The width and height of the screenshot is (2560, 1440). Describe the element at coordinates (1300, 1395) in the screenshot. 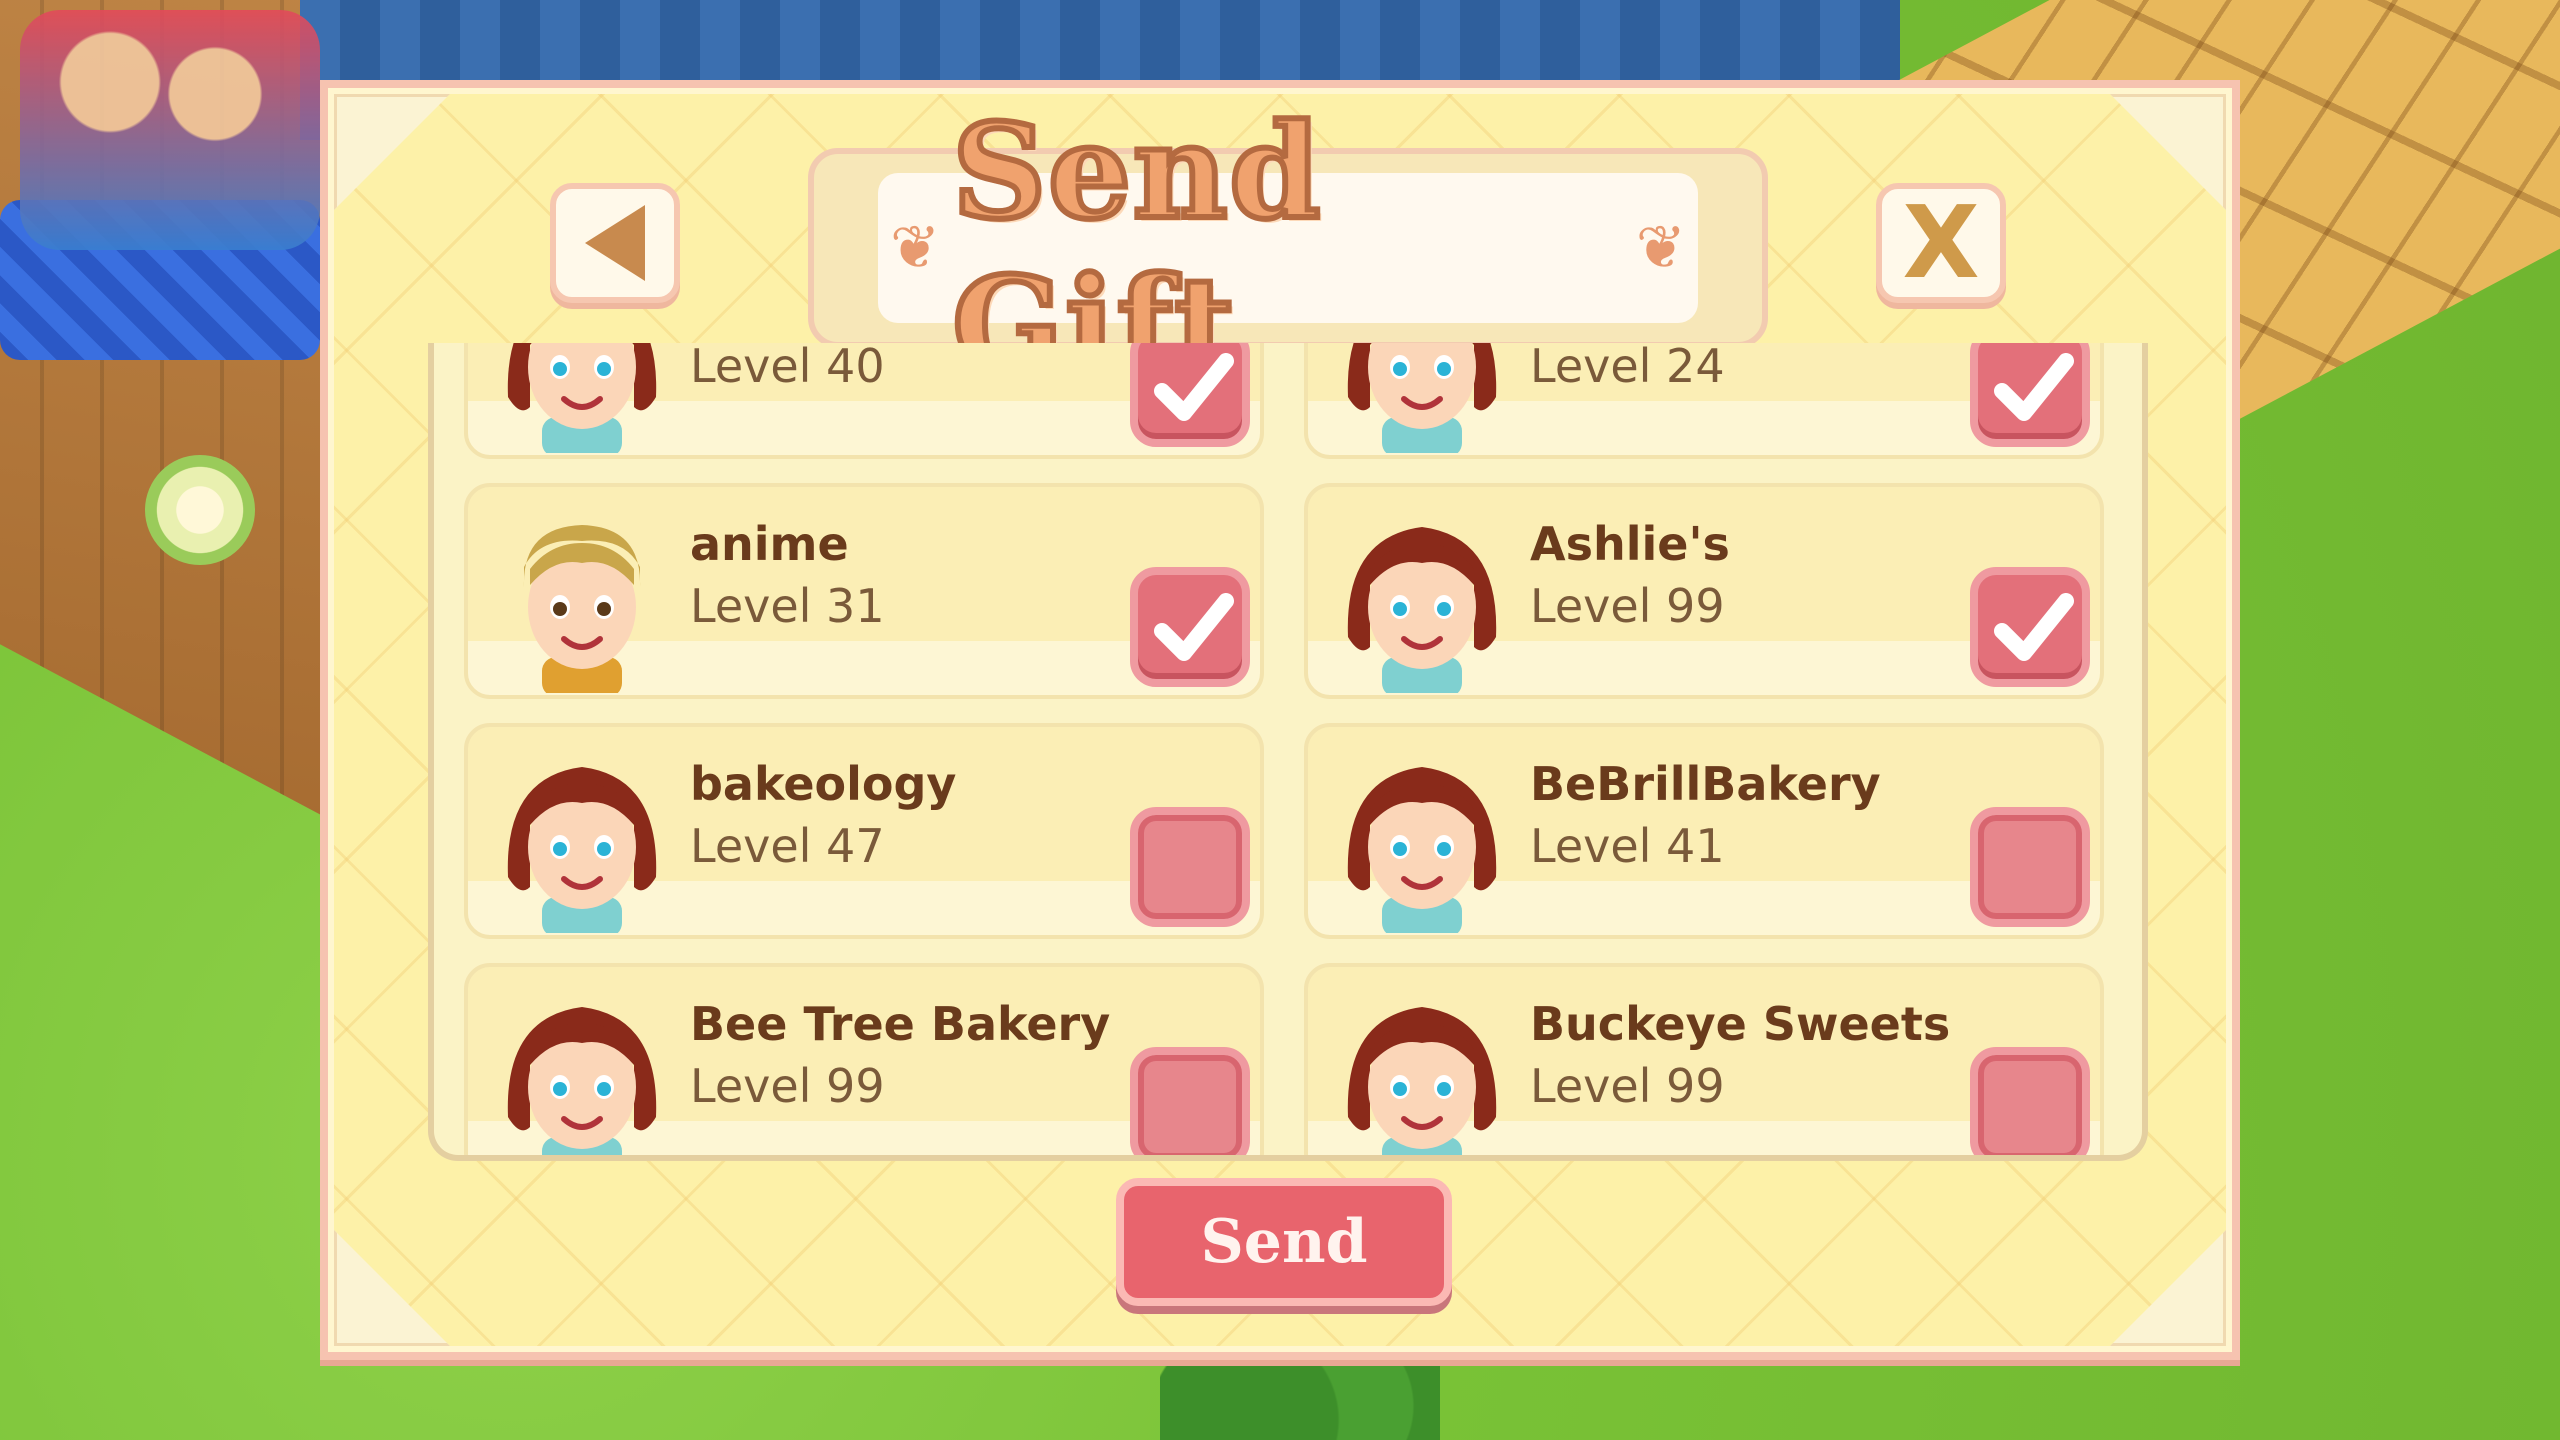

I see `bush-decoration` at that location.